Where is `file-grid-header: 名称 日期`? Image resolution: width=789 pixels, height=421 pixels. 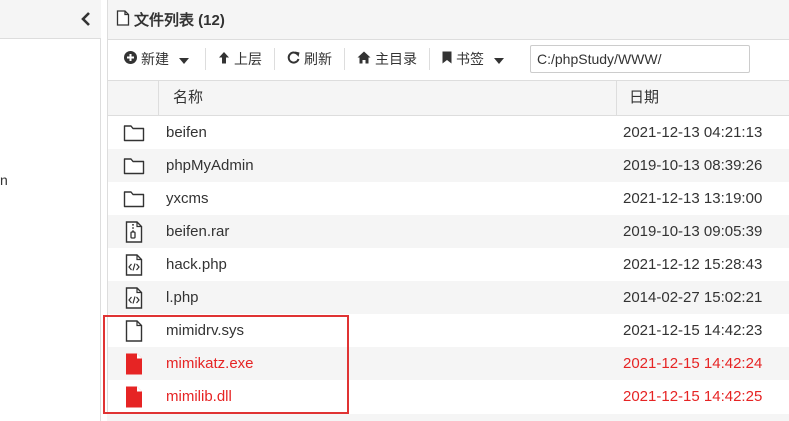
file-grid-header: 名称 日期 is located at coordinates (448, 98).